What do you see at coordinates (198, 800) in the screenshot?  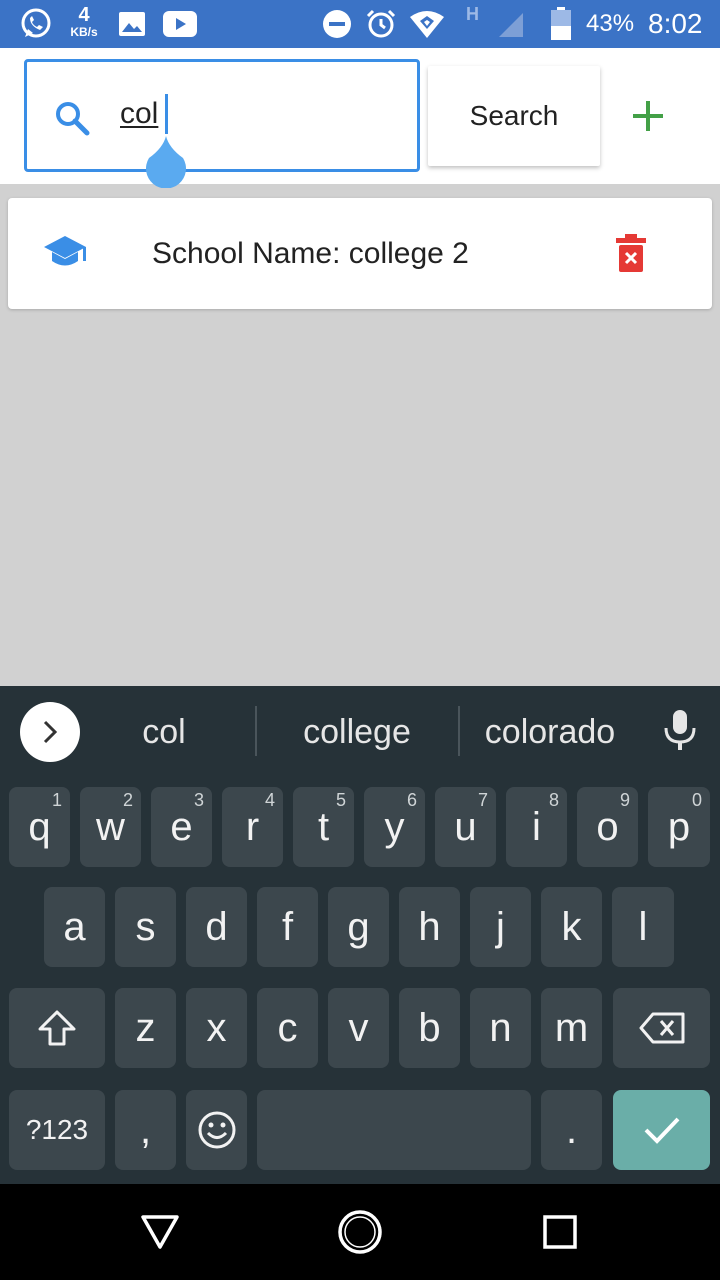 I see `key-hint: 3` at bounding box center [198, 800].